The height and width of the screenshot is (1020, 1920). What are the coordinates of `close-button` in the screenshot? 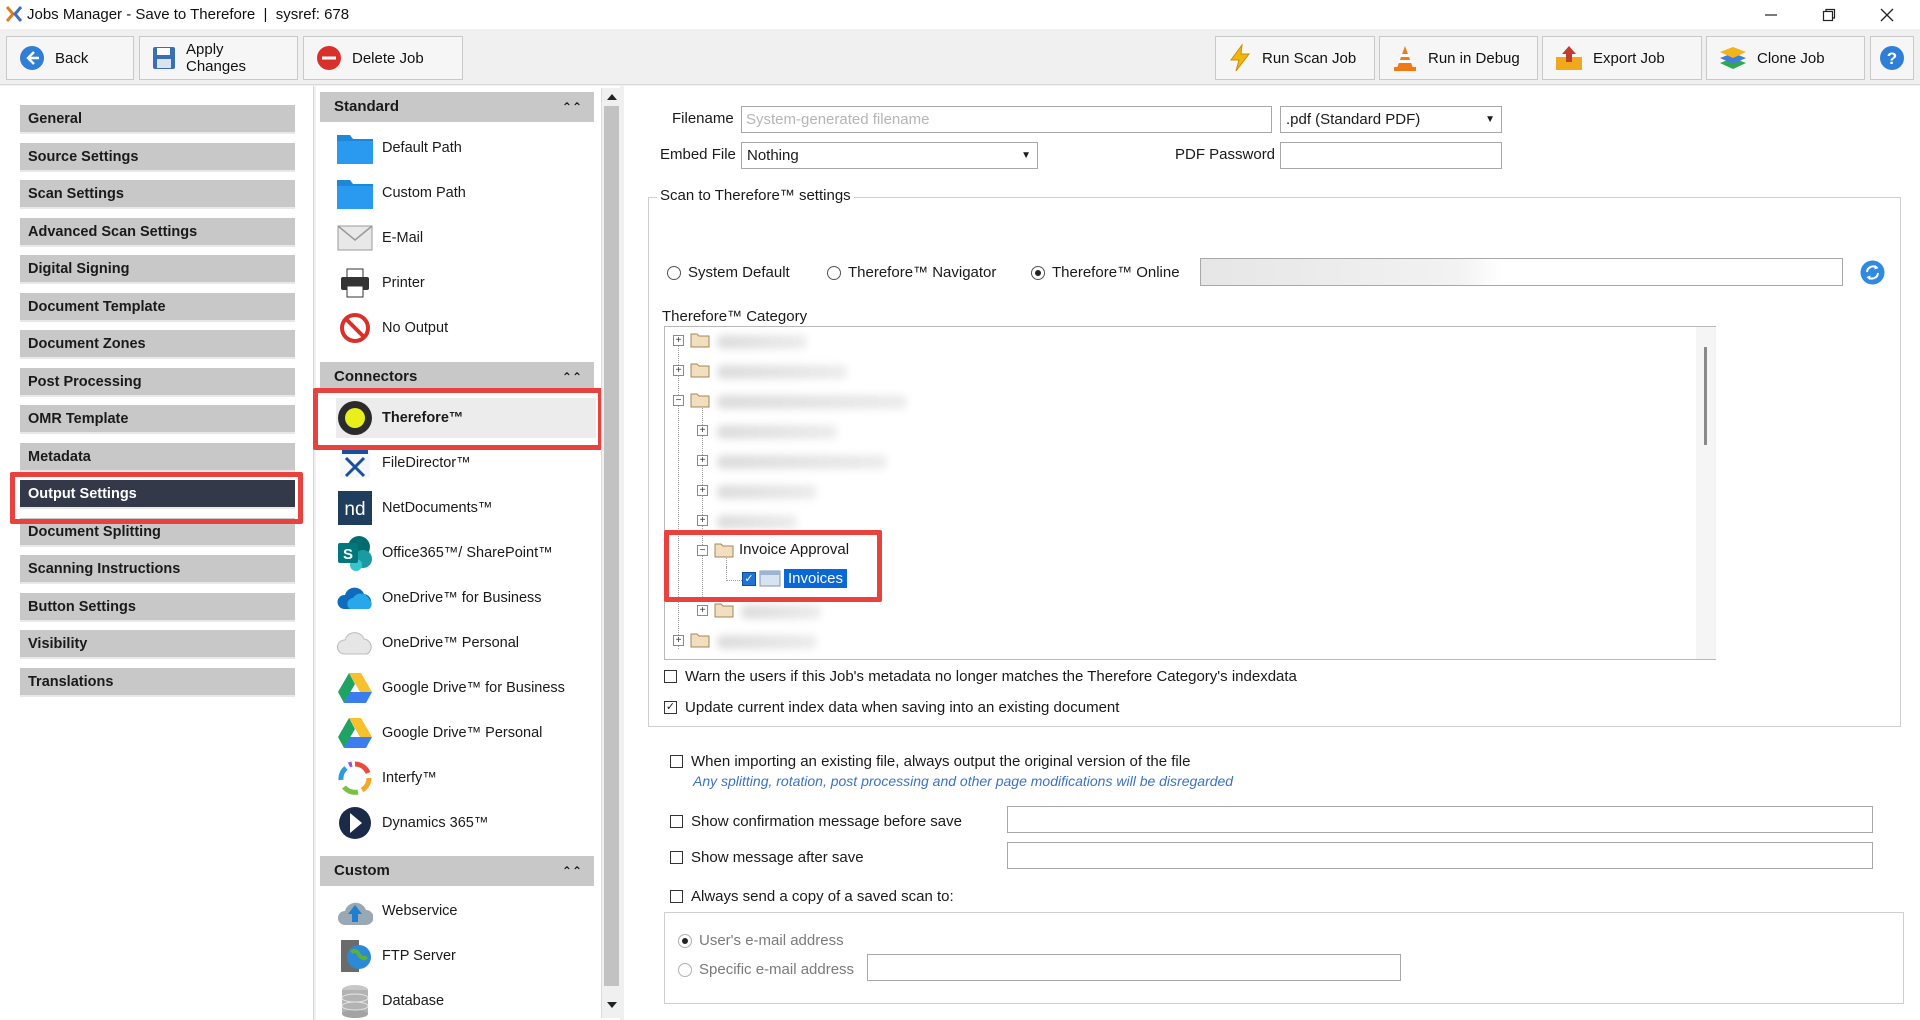 It's located at (1887, 14).